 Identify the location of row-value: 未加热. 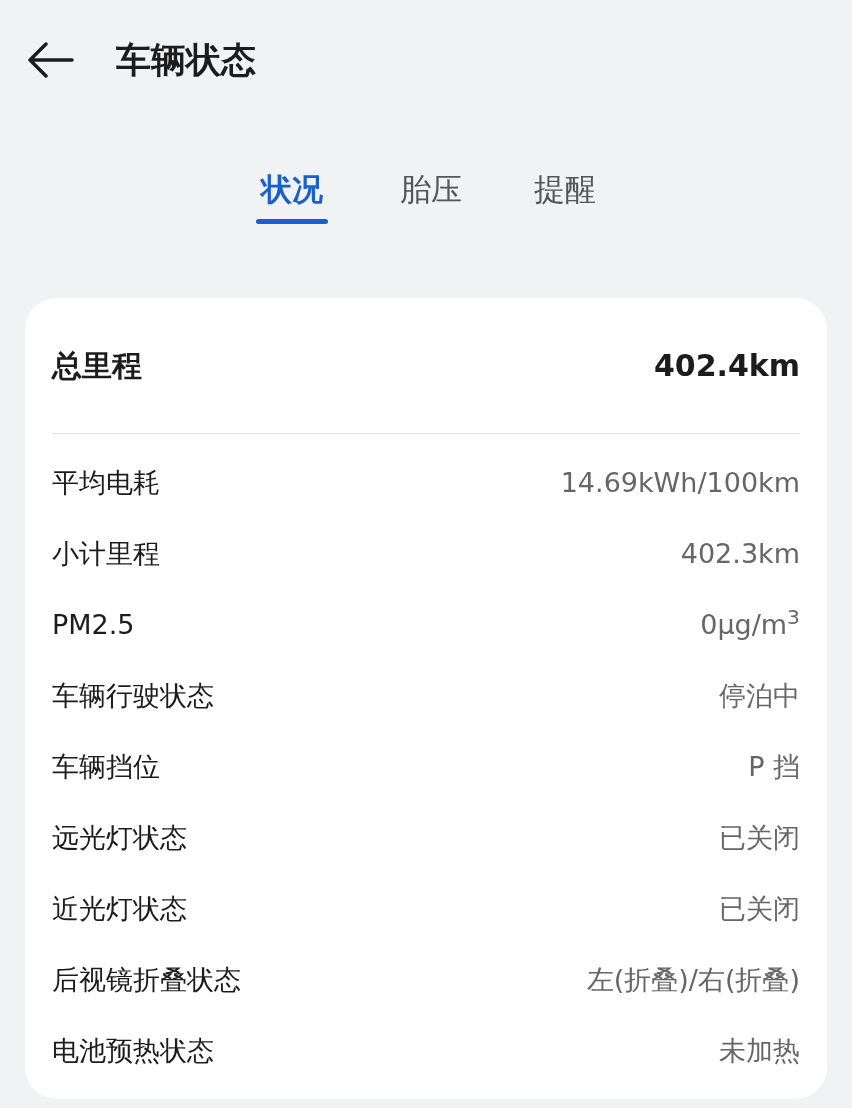
(759, 1051).